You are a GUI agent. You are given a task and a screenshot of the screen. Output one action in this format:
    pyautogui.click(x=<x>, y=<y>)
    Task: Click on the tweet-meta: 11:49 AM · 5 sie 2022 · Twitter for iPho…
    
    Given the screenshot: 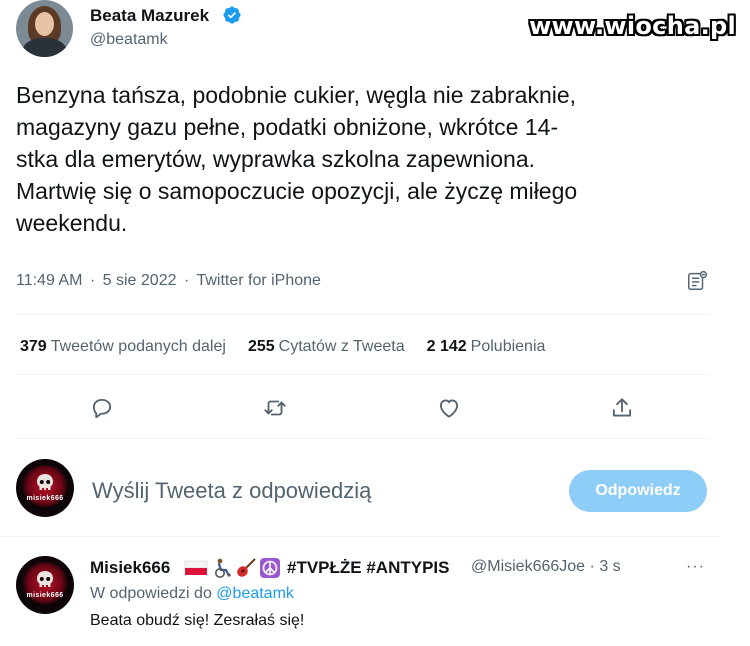 What is the action you would take?
    pyautogui.click(x=170, y=281)
    